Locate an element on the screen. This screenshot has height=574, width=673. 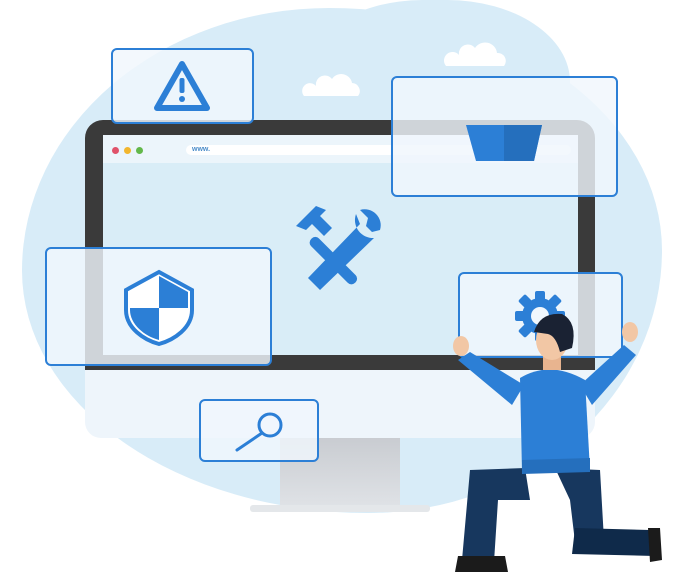
window-minimize-dot is located at coordinates (127, 150).